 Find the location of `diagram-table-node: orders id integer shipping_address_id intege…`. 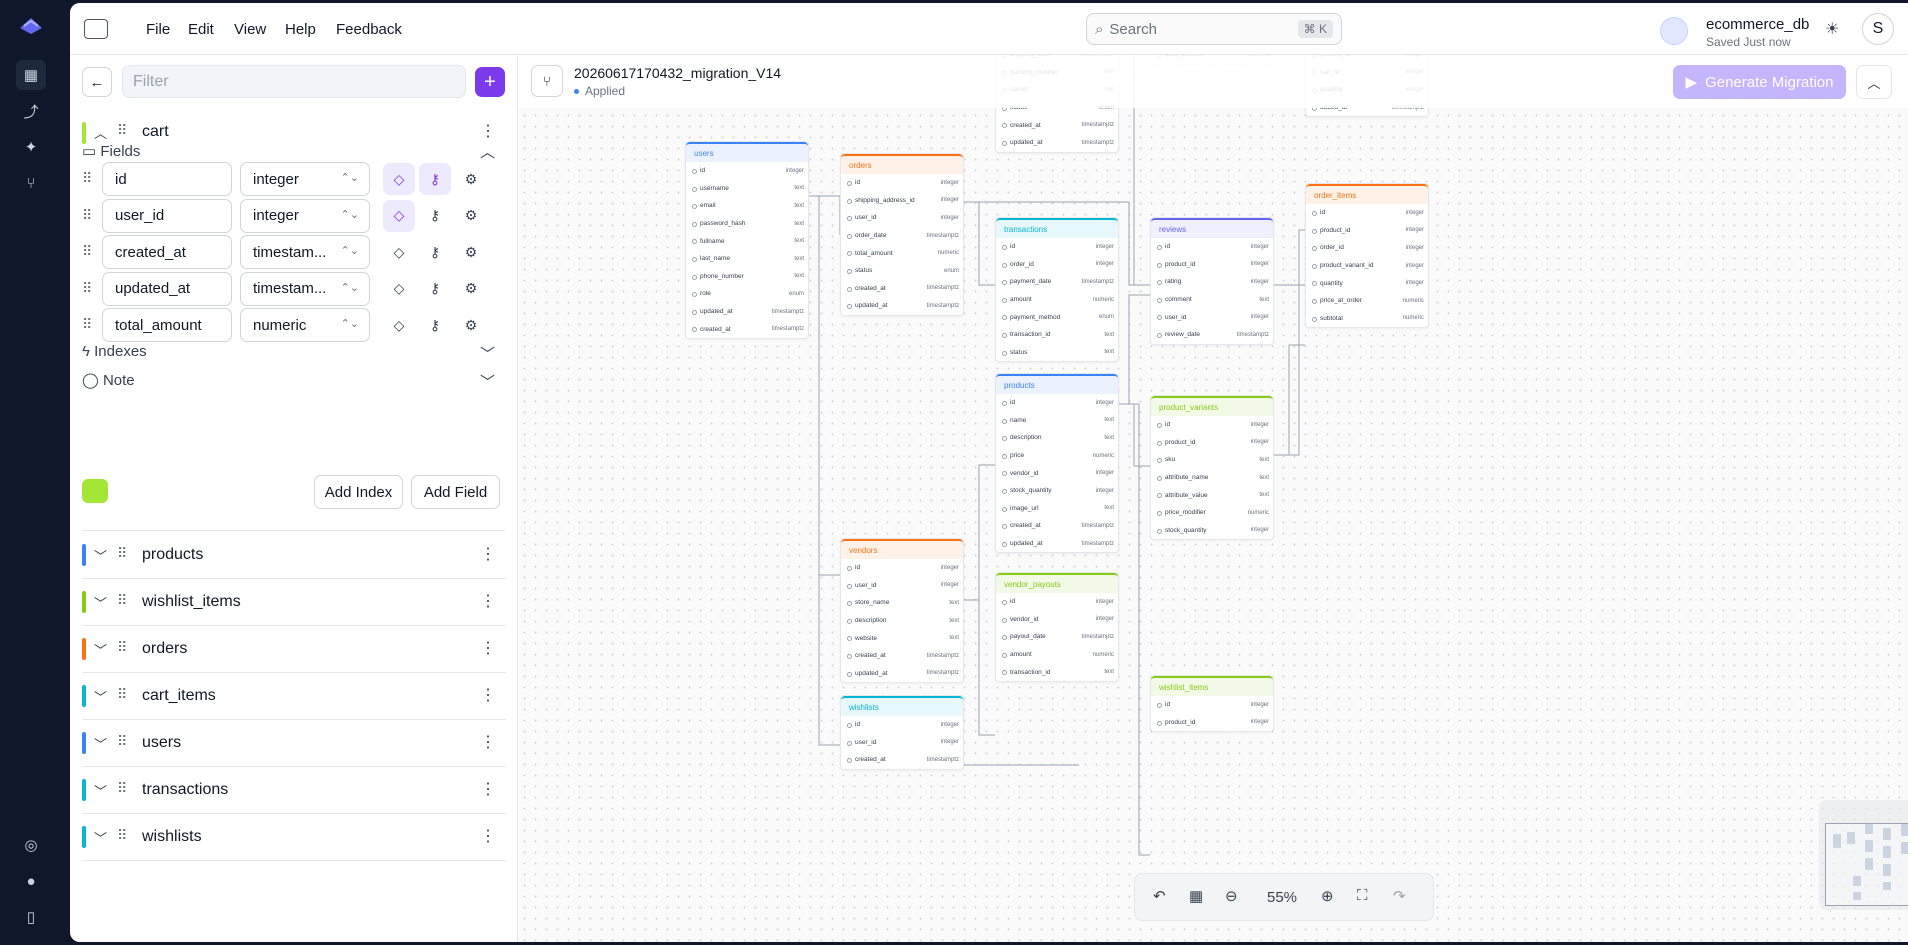

diagram-table-node: orders id integer shipping_address_id intege… is located at coordinates (902, 234).